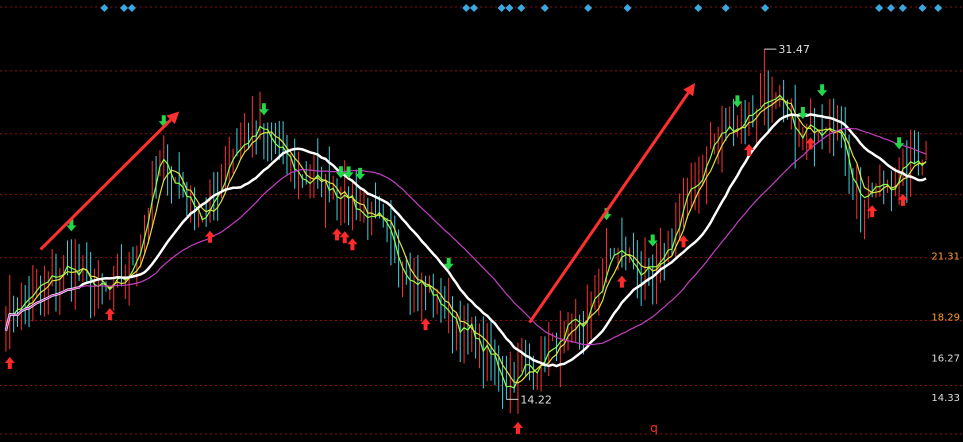 This screenshot has height=442, width=963. Describe the element at coordinates (654, 428) in the screenshot. I see `bottom-label: q` at that location.